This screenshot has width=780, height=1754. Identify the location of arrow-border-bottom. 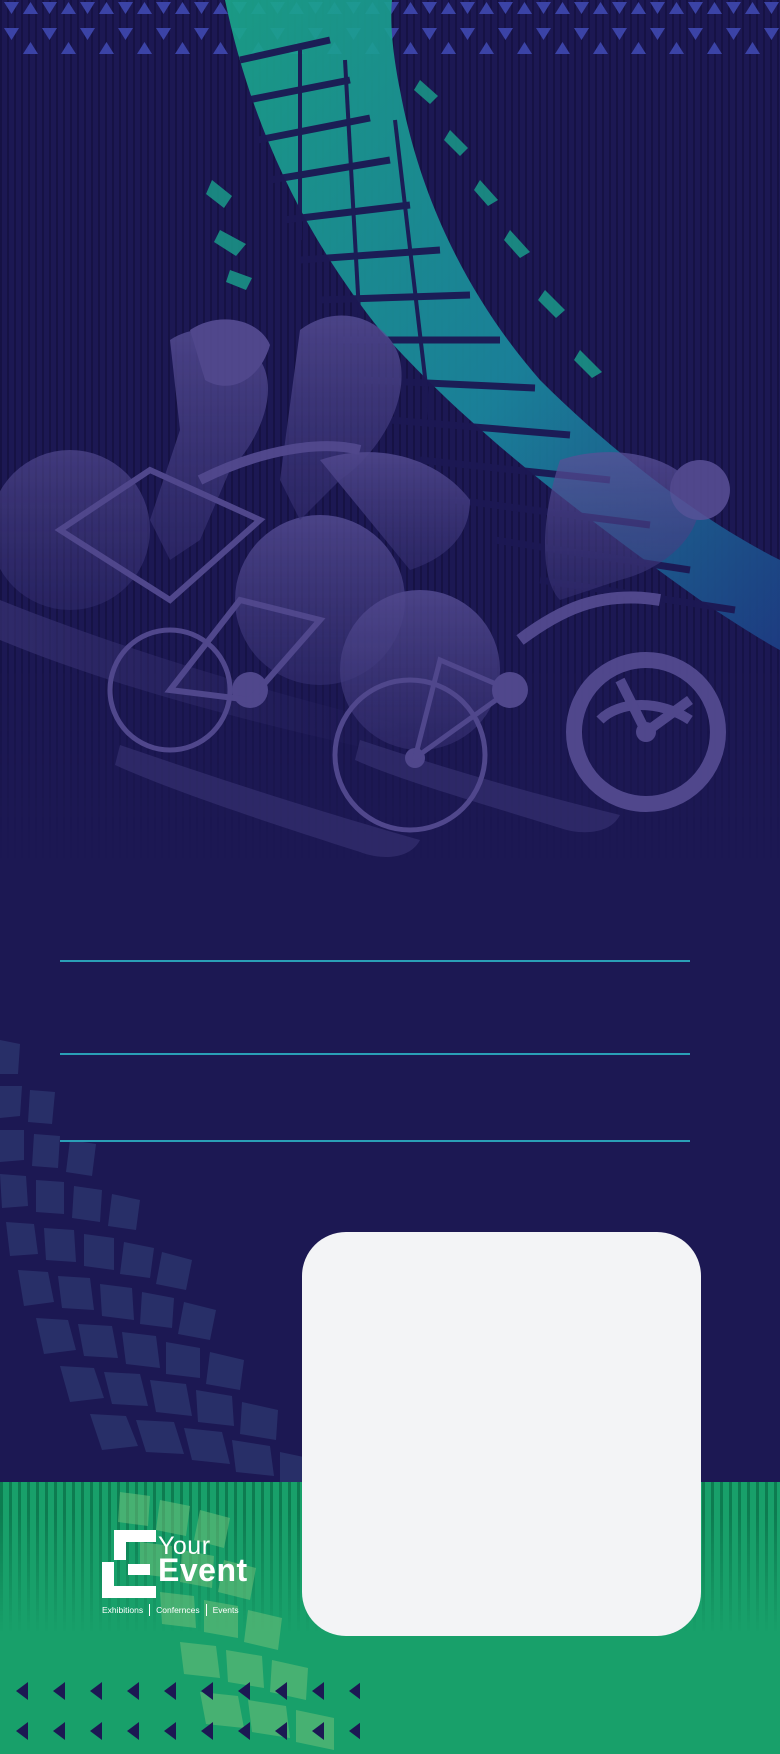
(180, 1717).